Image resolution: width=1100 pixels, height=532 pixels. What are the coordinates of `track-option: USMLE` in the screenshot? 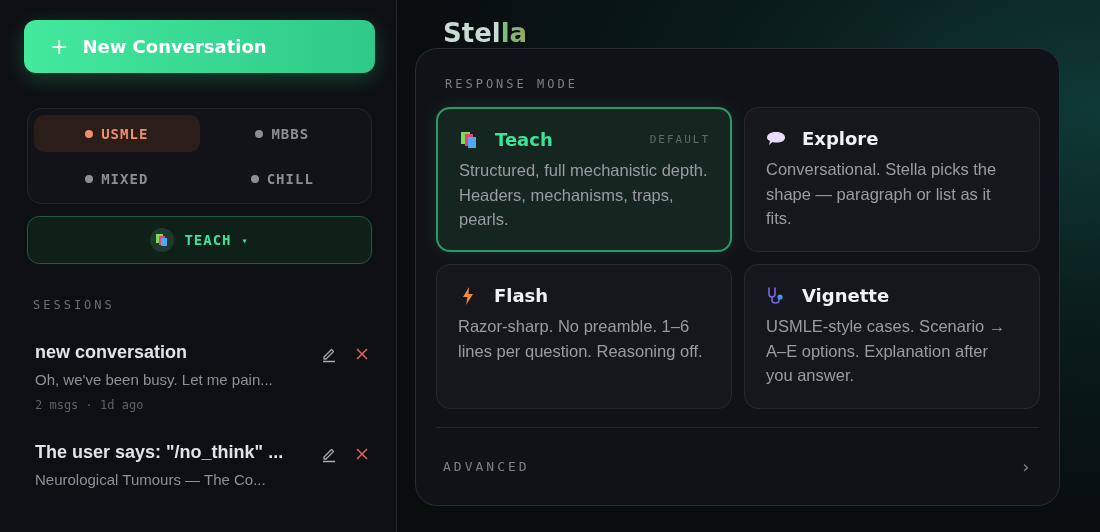 It's located at (117, 133).